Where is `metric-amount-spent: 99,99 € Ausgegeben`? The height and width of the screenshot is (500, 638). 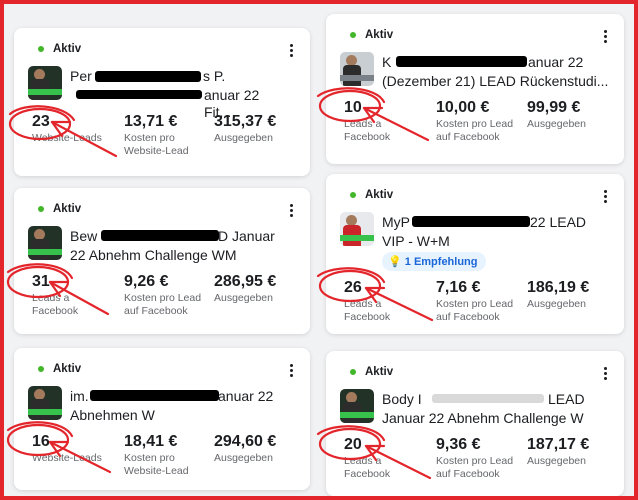
metric-amount-spent: 99,99 € Ausgegeben is located at coordinates (556, 114).